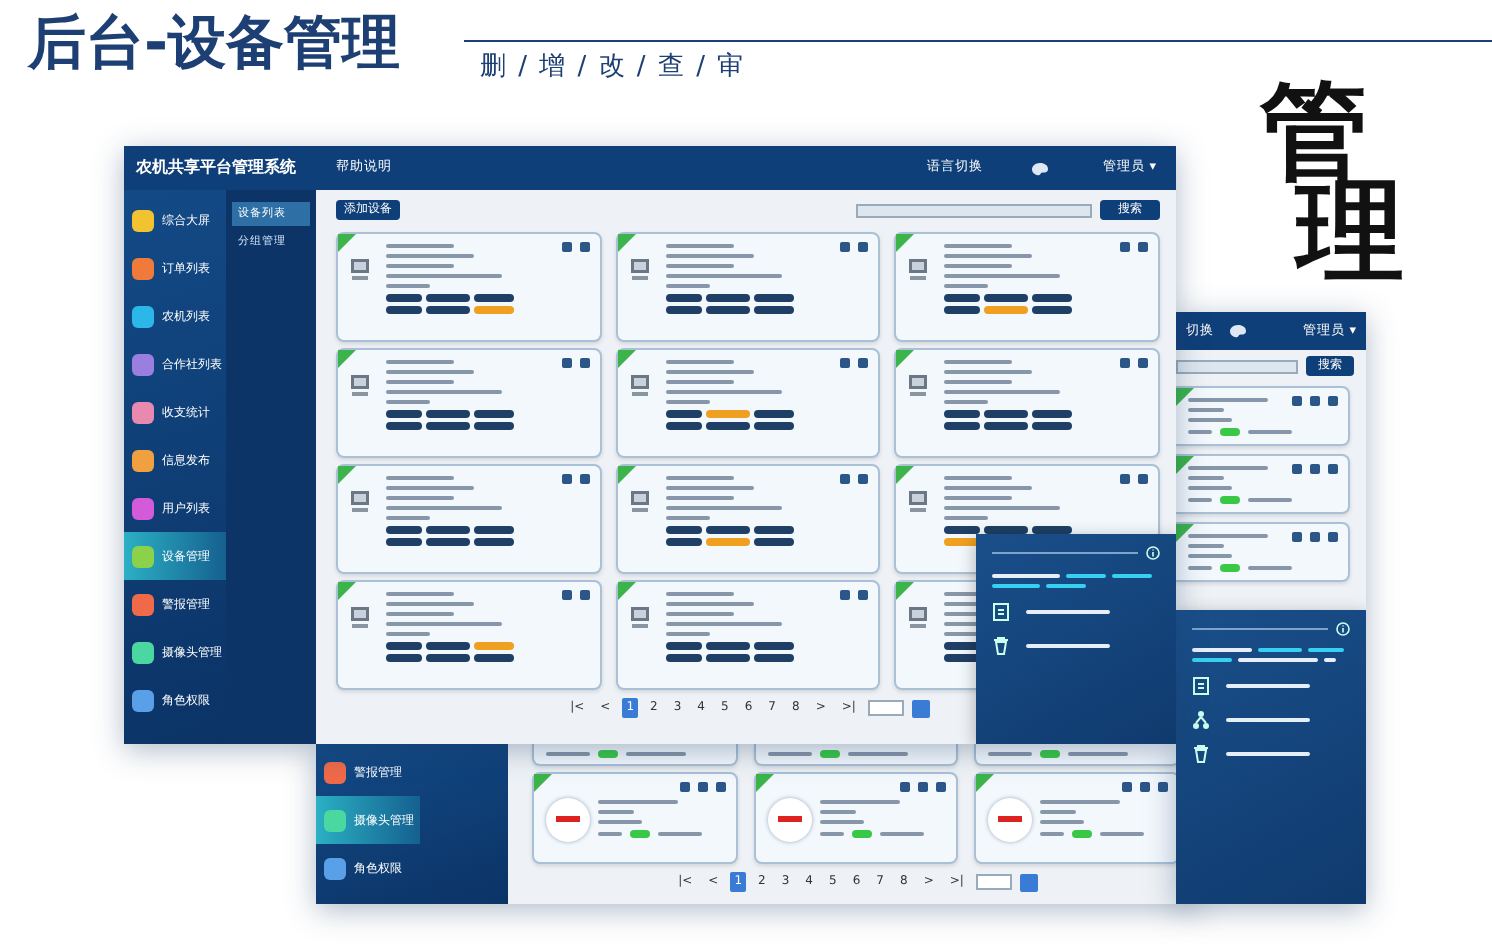  What do you see at coordinates (214, 43) in the screenshot?
I see `page-title: 后台-设备管理` at bounding box center [214, 43].